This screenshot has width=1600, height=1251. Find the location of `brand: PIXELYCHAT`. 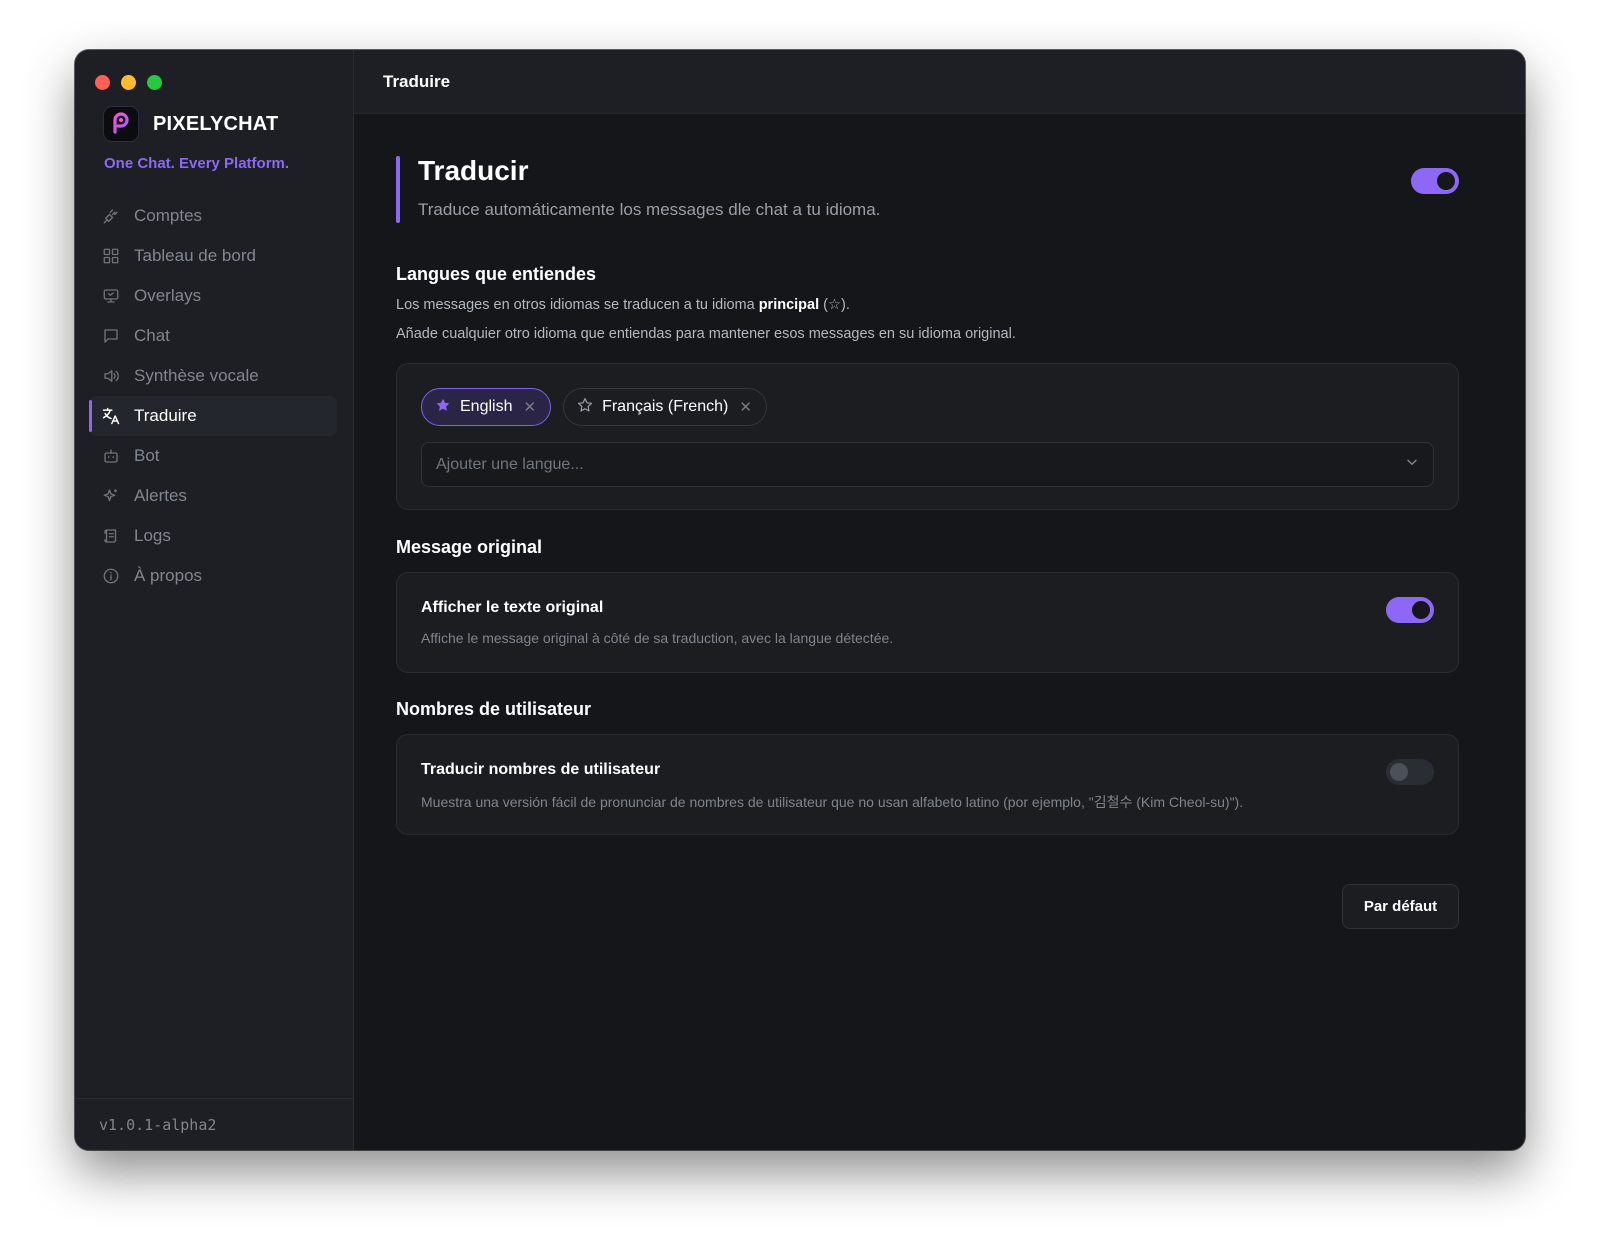

brand: PIXELYCHAT is located at coordinates (190, 124).